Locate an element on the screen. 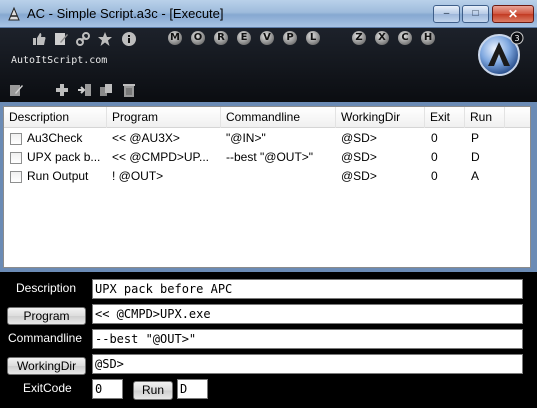 The height and width of the screenshot is (408, 537). commandline-field: --best "@OUT>" is located at coordinates (307, 339).